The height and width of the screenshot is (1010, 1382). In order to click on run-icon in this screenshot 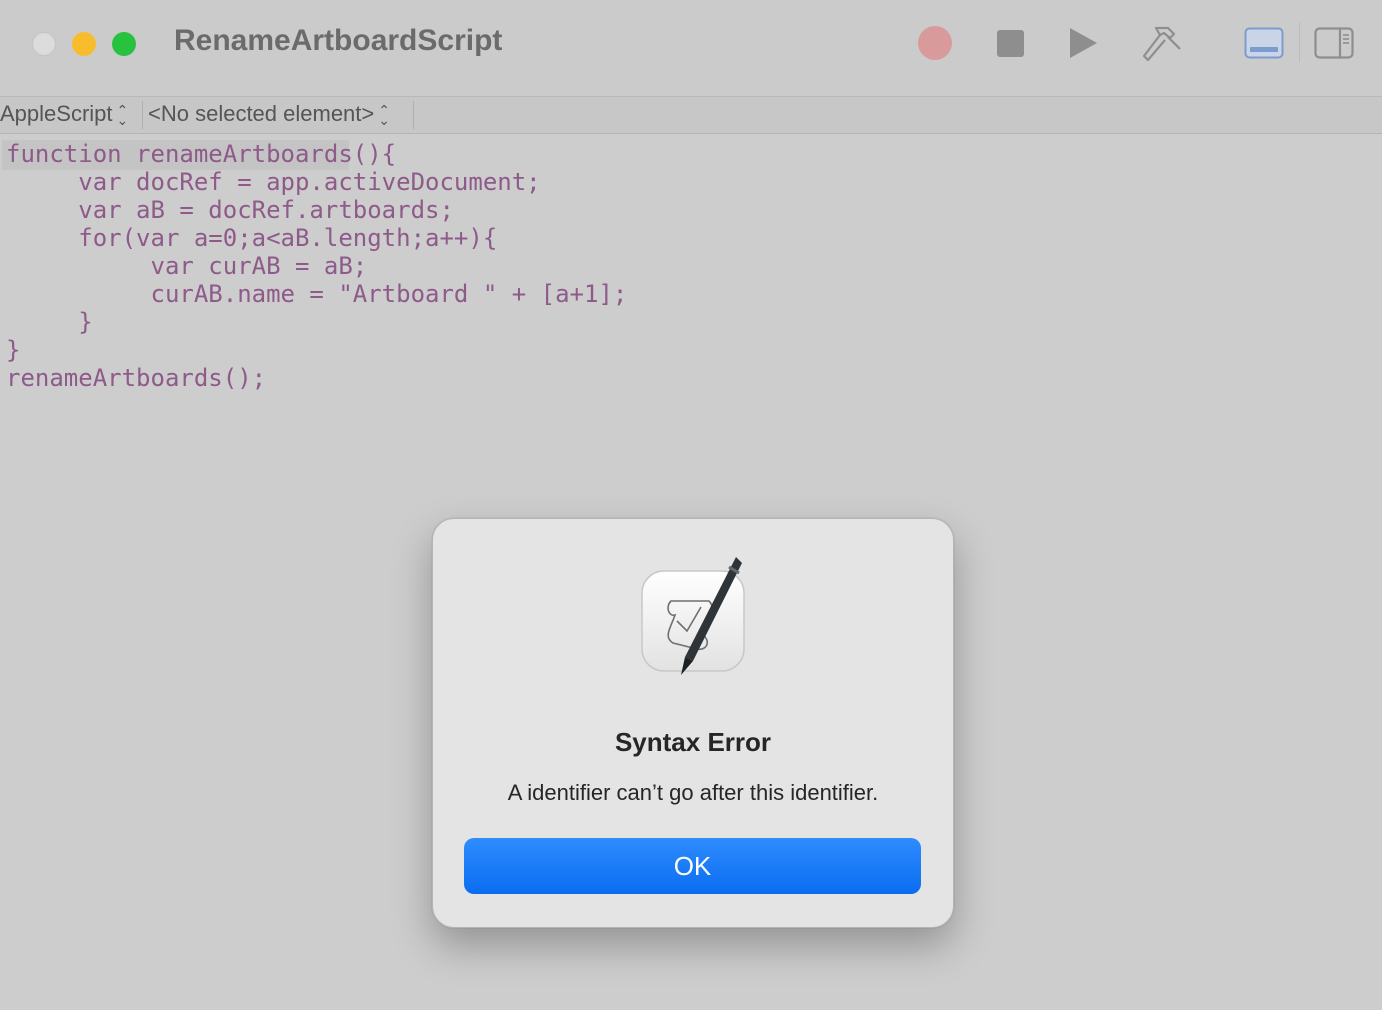, I will do `click(1083, 43)`.